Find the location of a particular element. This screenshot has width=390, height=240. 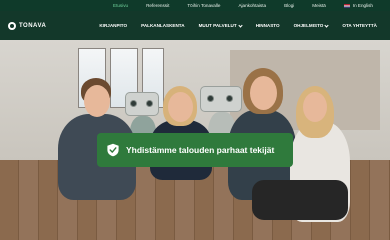

menu-item-muut-palvelut: MUUT PALVELUT is located at coordinates (220, 25).